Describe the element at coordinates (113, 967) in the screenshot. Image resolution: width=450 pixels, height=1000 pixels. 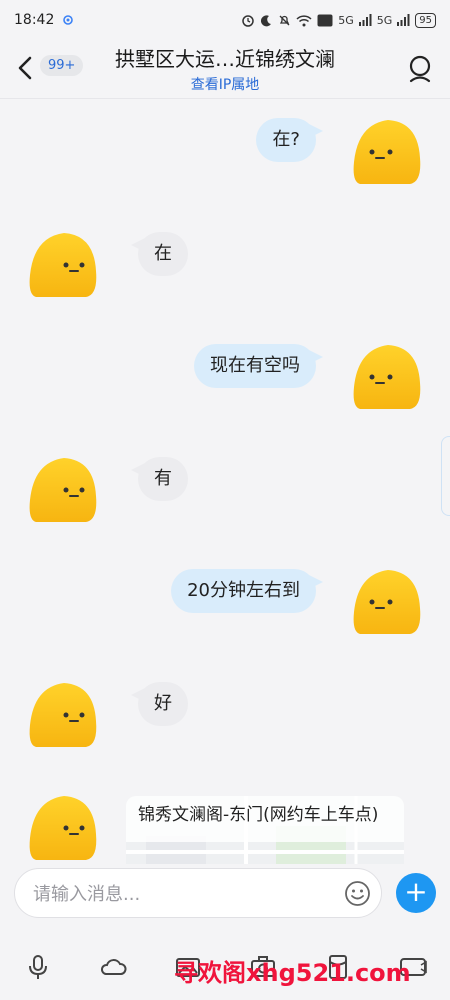
I see `cloud-icon` at that location.